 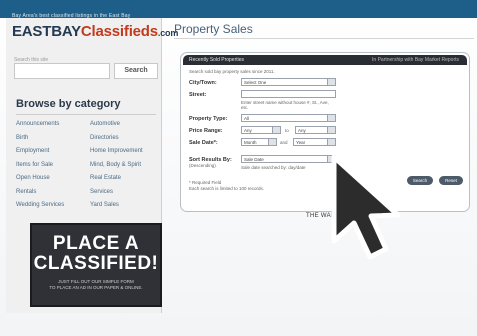 I want to click on place-title-line-2: CLASSIFIED!, so click(x=96, y=263).